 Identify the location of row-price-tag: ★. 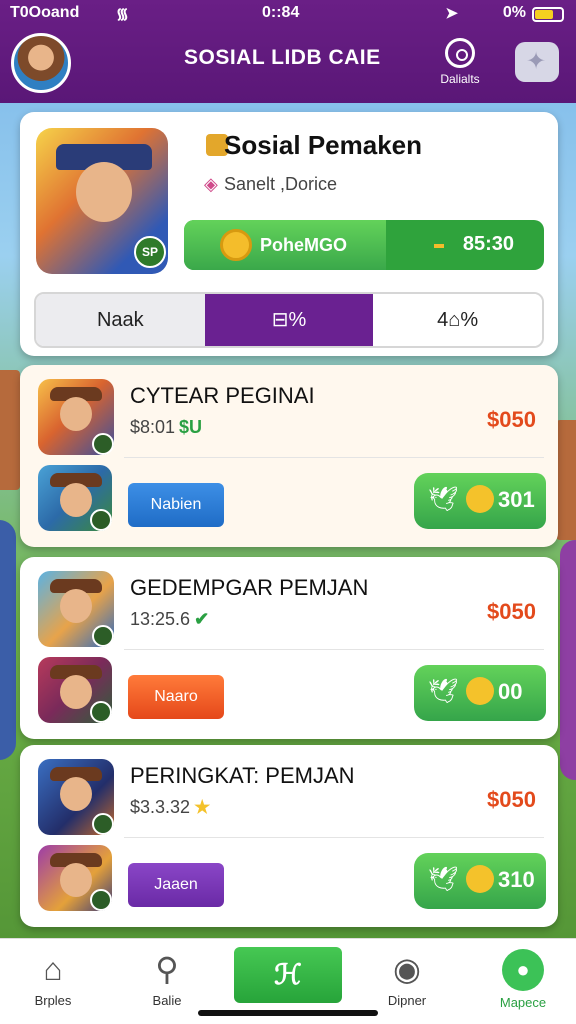
(202, 807).